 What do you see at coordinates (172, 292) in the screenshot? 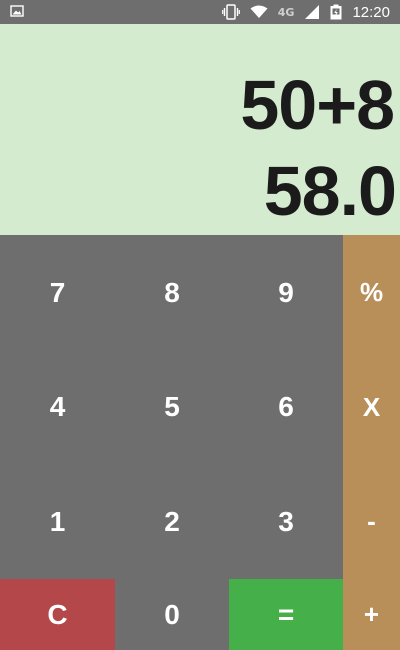
I see `digit-8-button: 8` at bounding box center [172, 292].